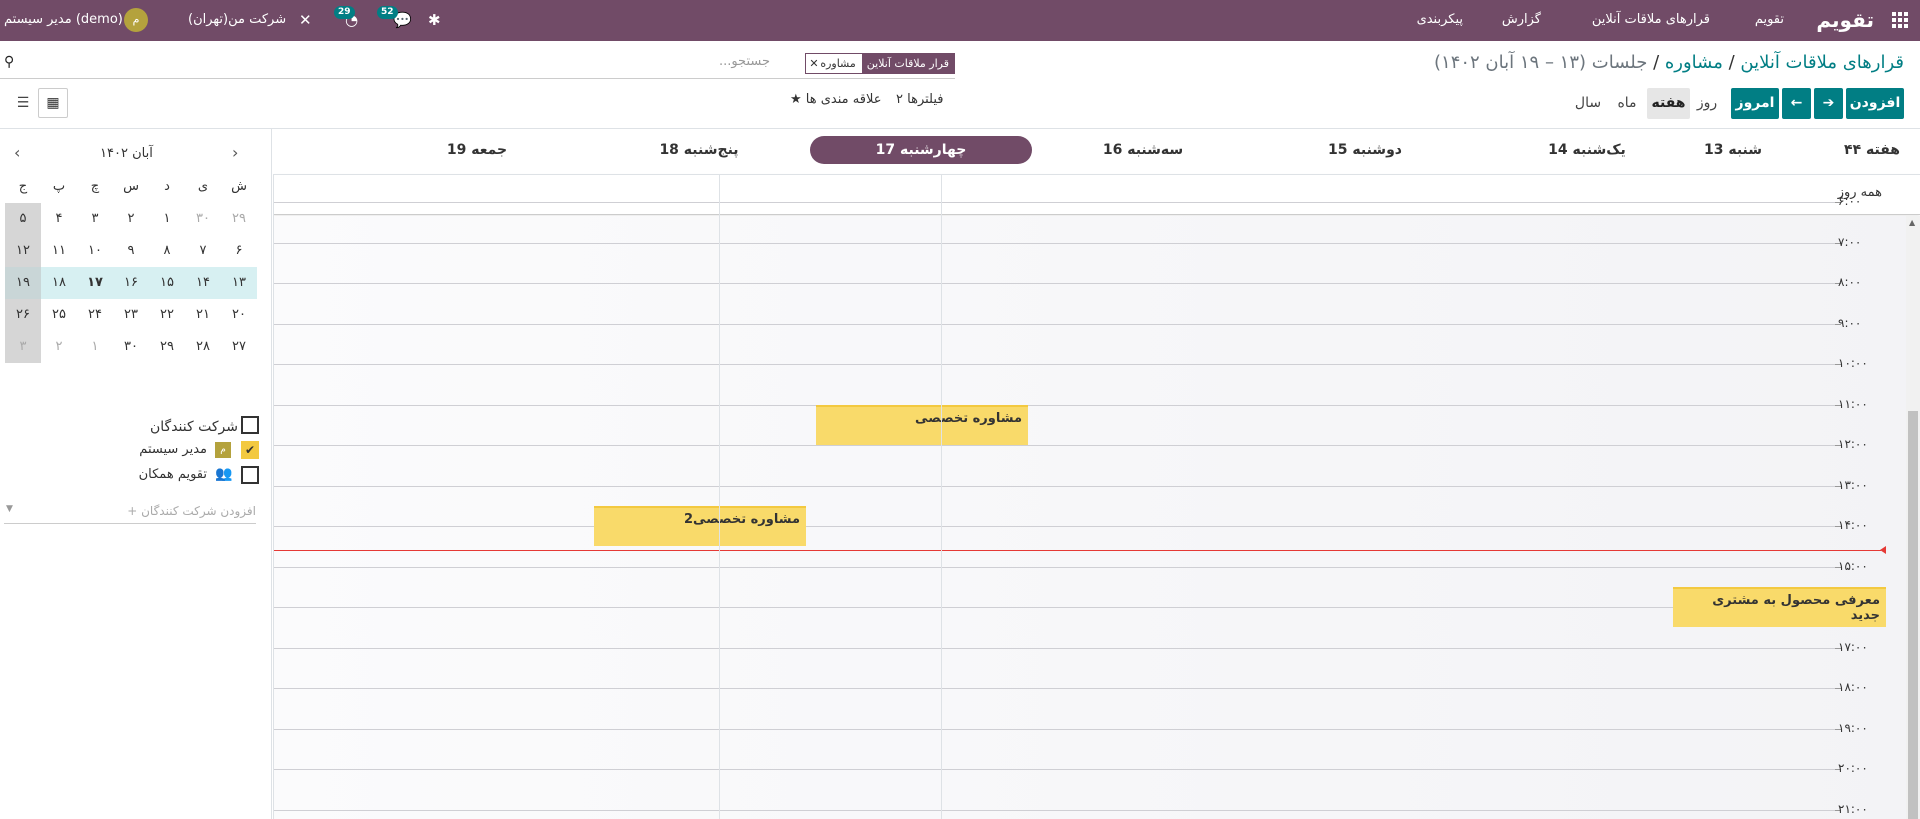  I want to click on list-view-button: ☰, so click(23, 103).